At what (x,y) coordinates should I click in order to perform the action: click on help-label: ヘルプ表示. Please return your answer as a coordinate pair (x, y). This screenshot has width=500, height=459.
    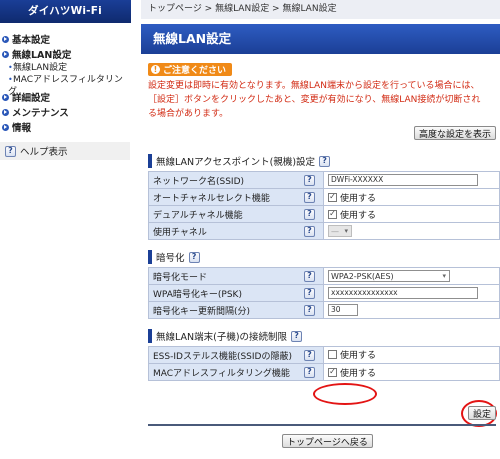
    Looking at the image, I should click on (44, 152).